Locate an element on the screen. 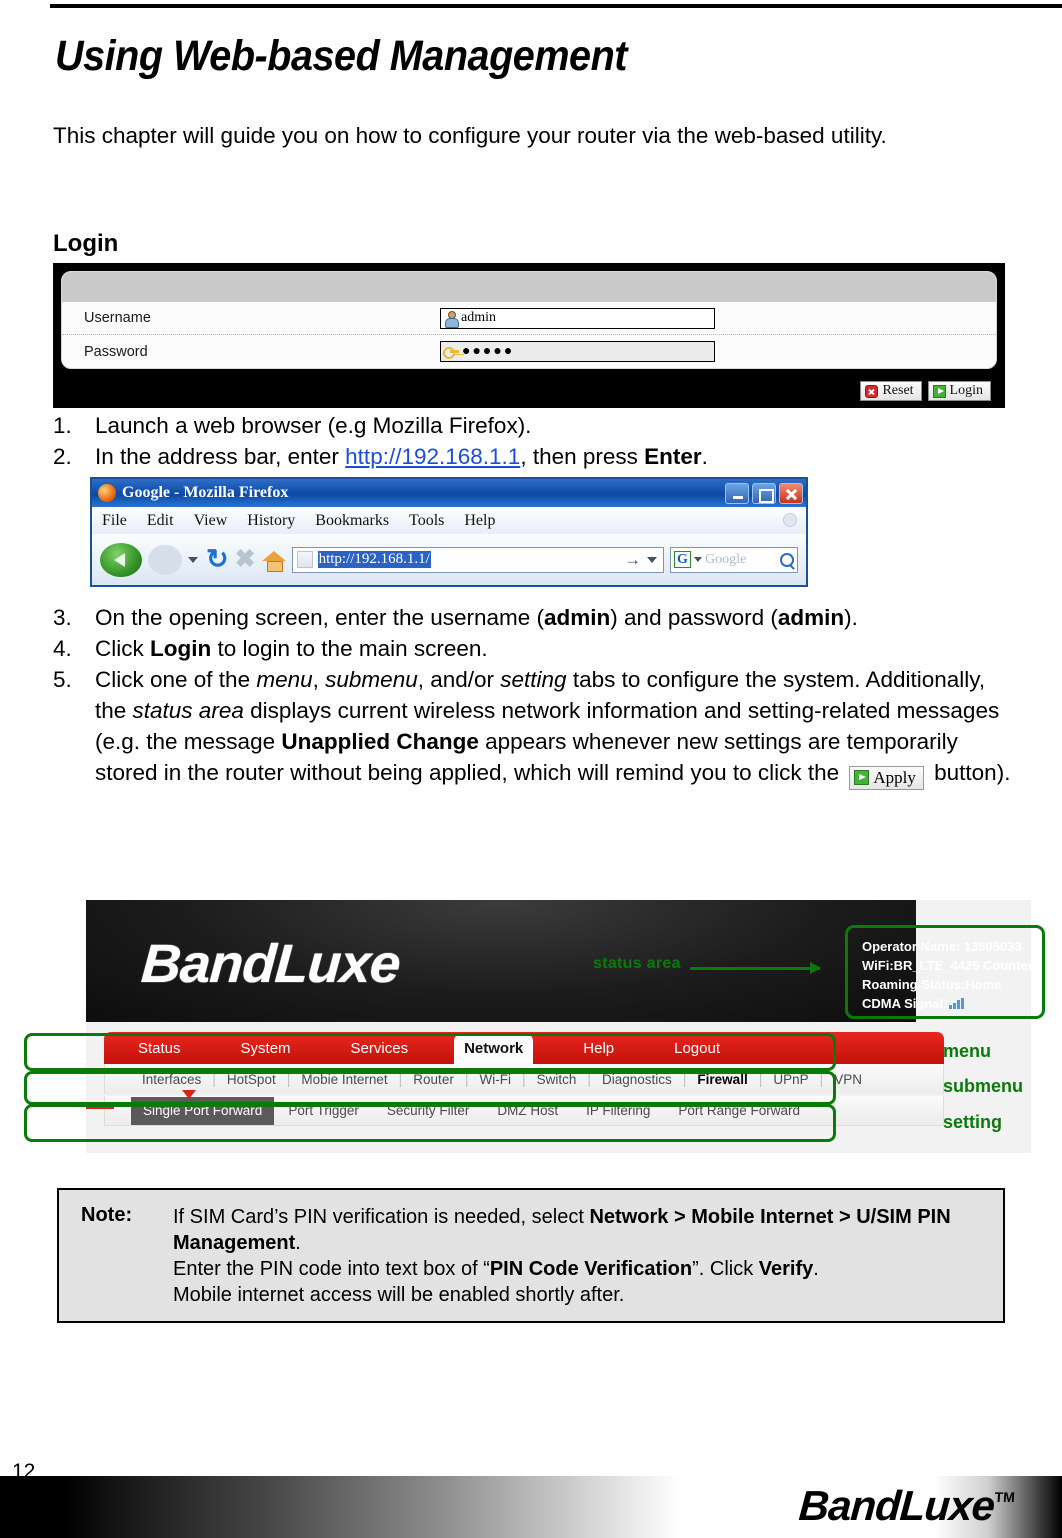  step-4-text: Click Login to login to the main screen. is located at coordinates (554, 648).